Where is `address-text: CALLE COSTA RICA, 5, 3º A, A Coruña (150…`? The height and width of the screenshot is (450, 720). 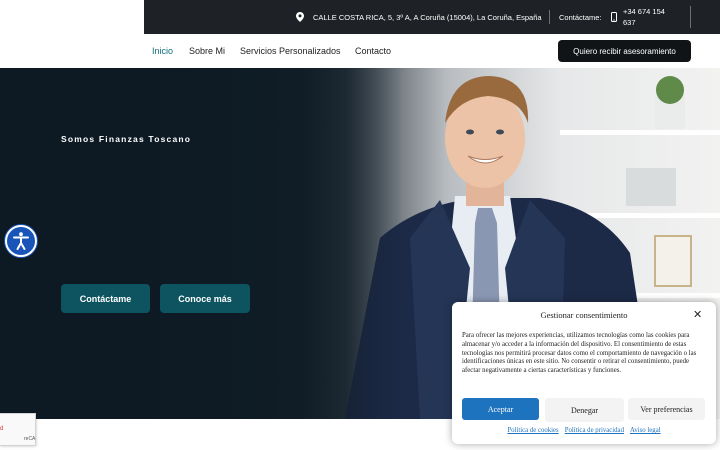
address-text: CALLE COSTA RICA, 5, 3º A, A Coruña (150… is located at coordinates (427, 17).